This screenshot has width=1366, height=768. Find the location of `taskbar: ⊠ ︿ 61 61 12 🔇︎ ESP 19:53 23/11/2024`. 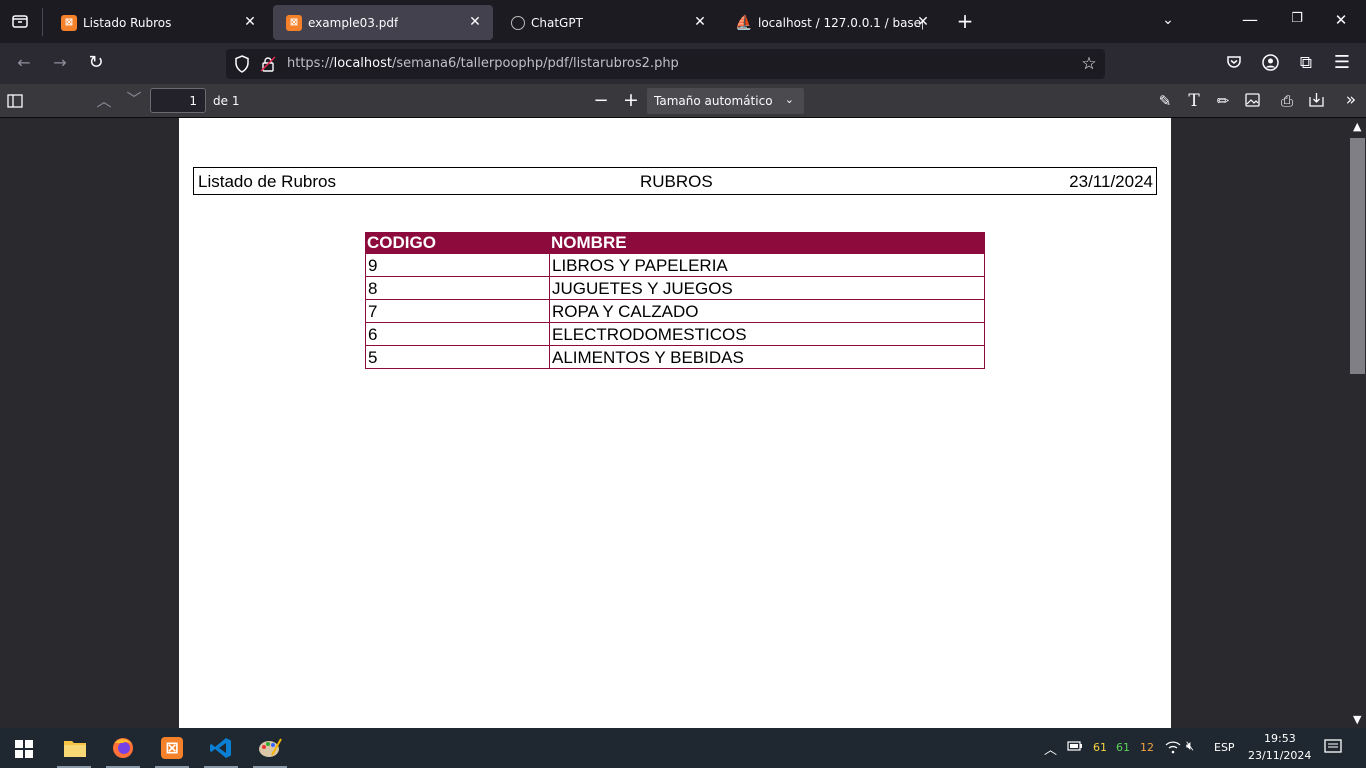

taskbar: ⊠ ︿ 61 61 12 🔇︎ ESP 19:53 23/11/2024 is located at coordinates (683, 748).